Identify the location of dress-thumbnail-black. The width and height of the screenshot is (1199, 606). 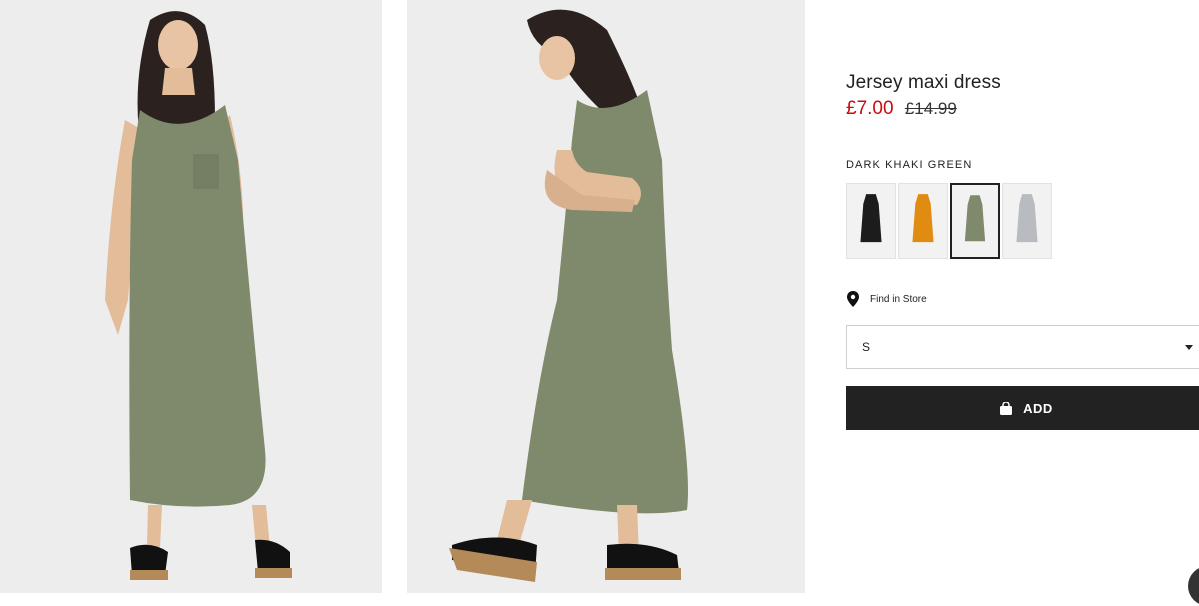
(871, 218).